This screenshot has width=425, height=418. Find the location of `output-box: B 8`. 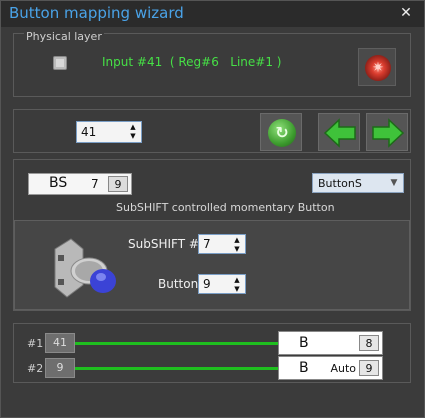

output-box: B 8 is located at coordinates (330, 343).